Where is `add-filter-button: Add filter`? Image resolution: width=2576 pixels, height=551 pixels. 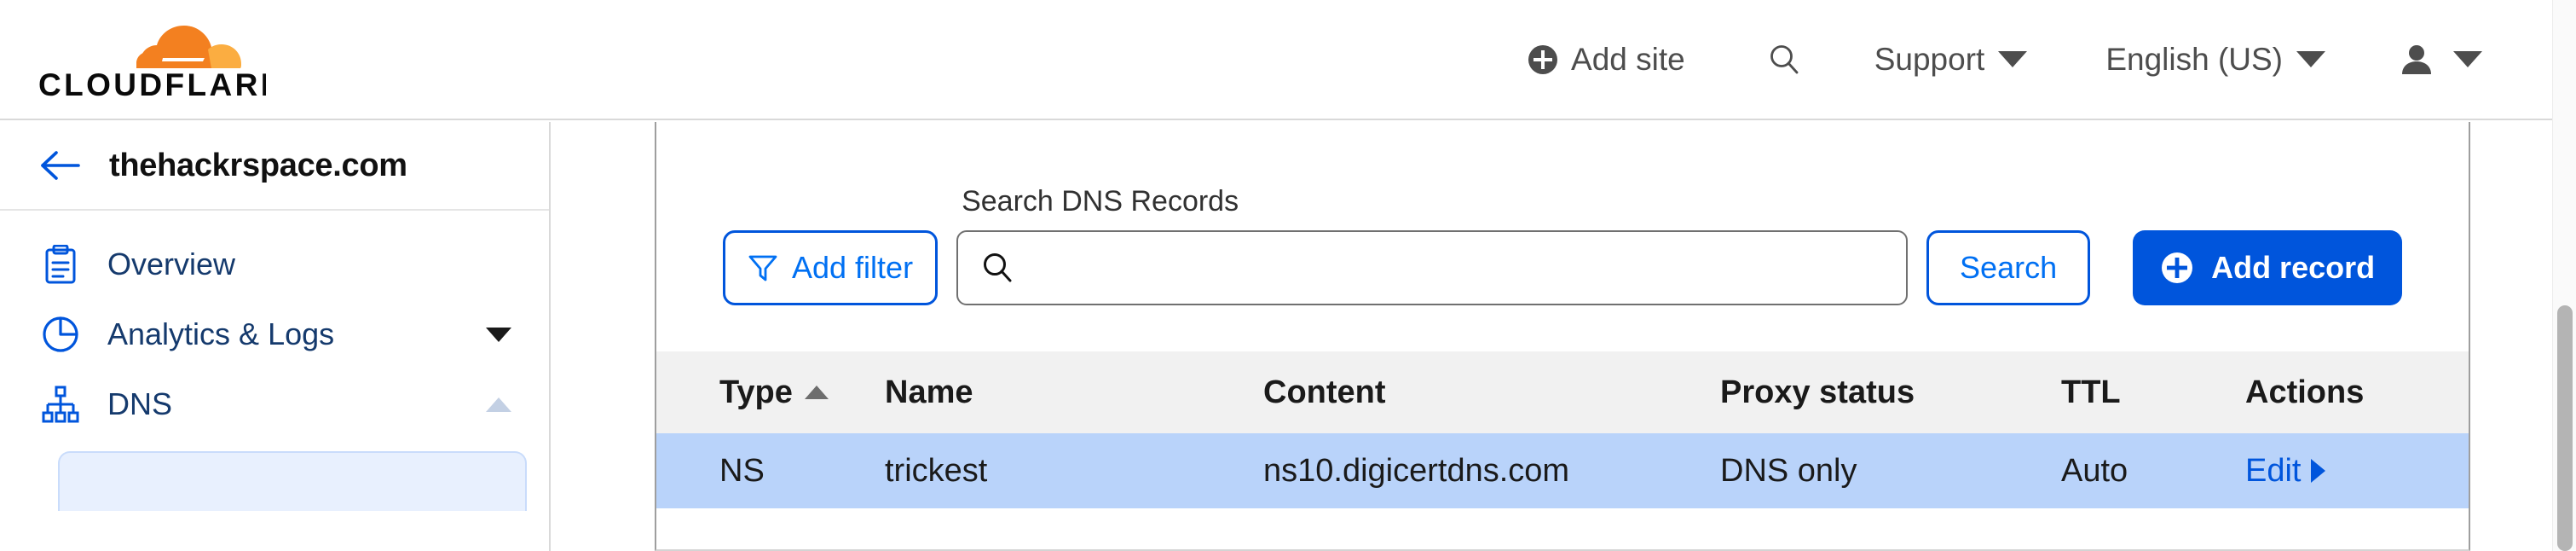
add-filter-button: Add filter is located at coordinates (831, 267).